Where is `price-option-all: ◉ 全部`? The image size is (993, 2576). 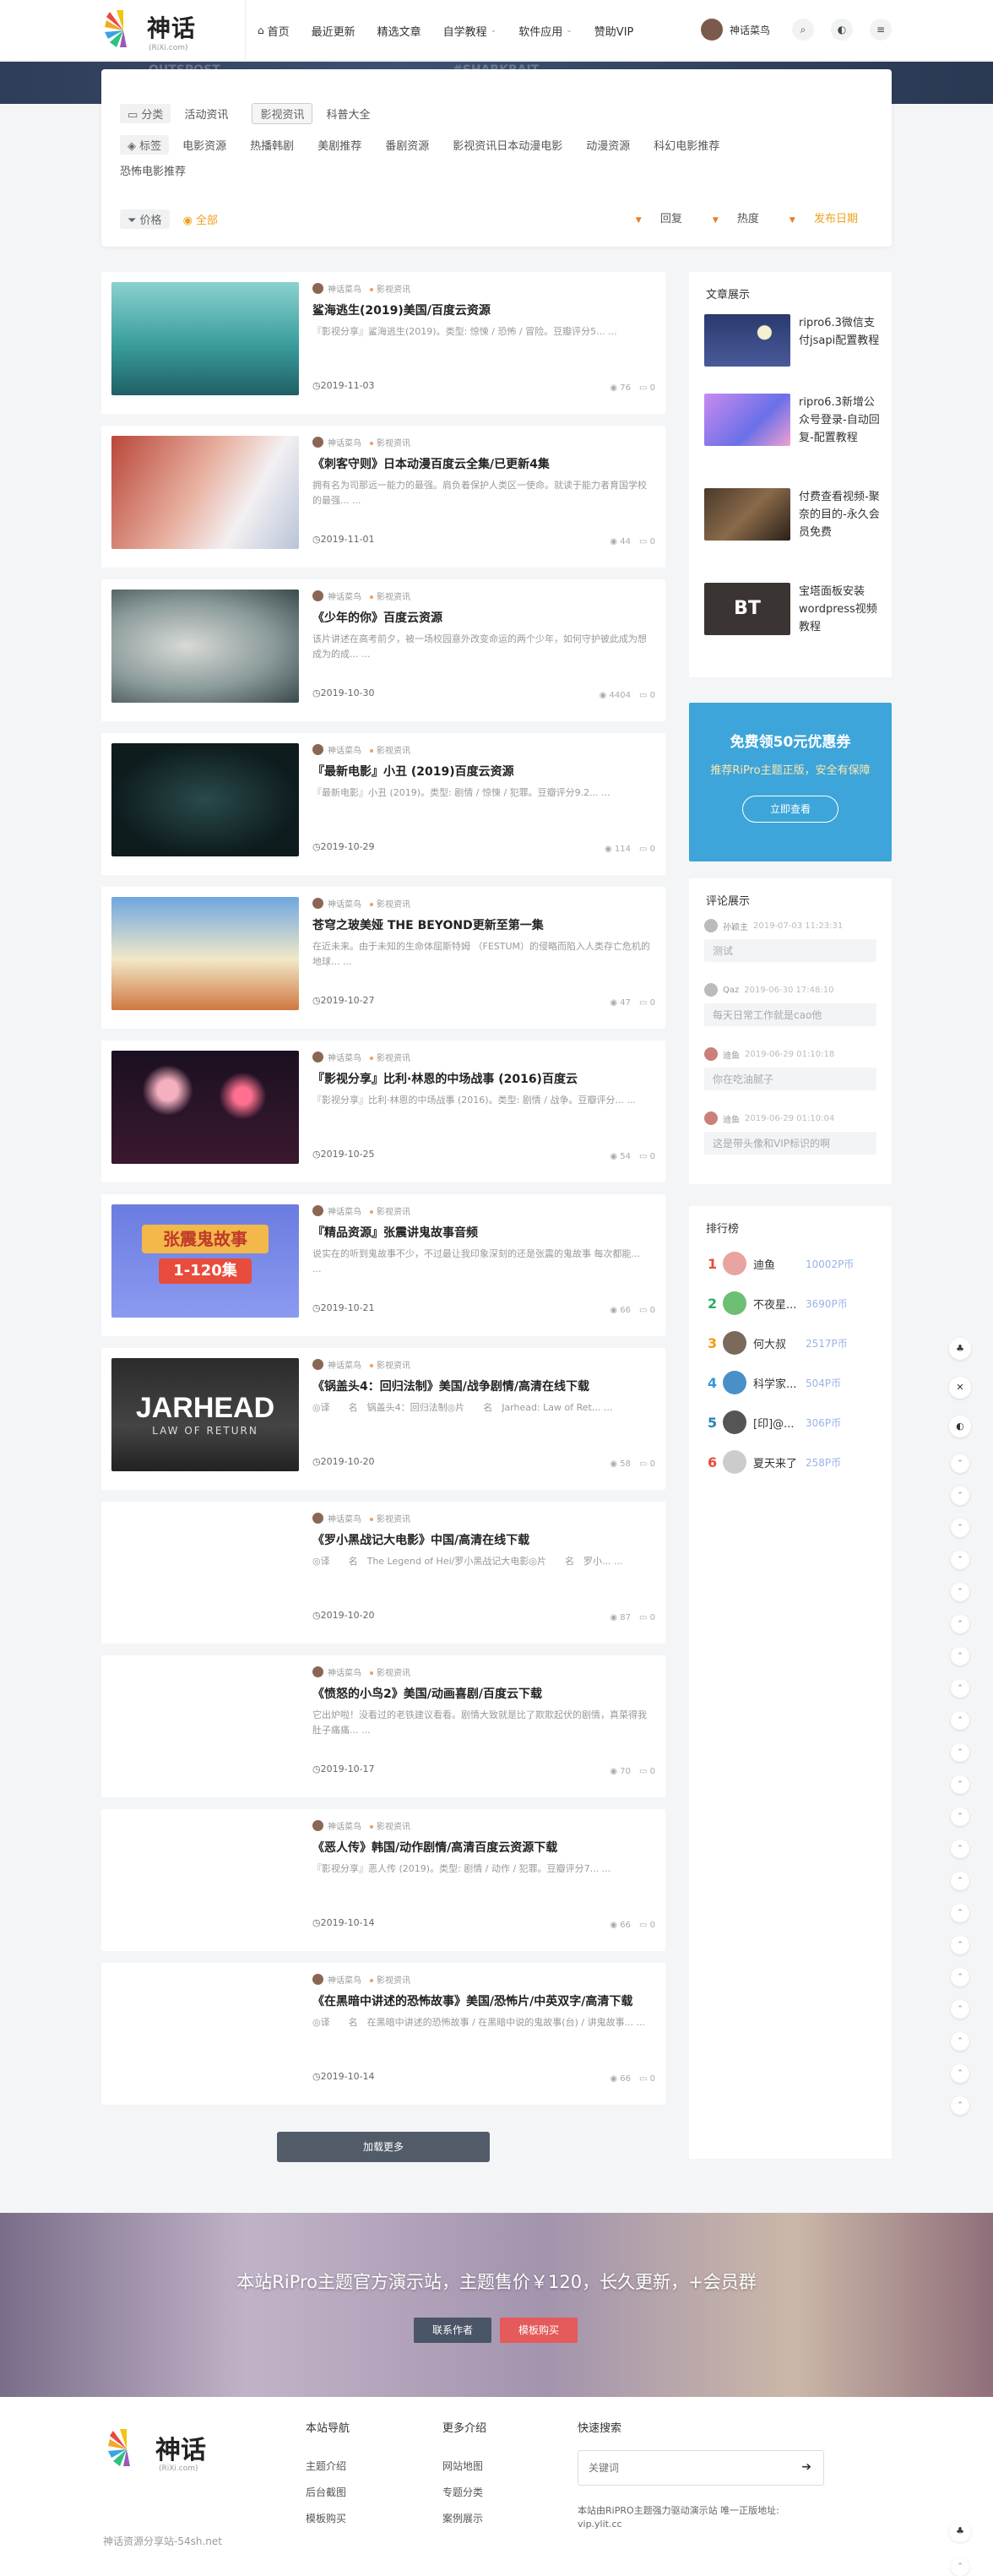
price-option-all: ◉ 全部 is located at coordinates (201, 219).